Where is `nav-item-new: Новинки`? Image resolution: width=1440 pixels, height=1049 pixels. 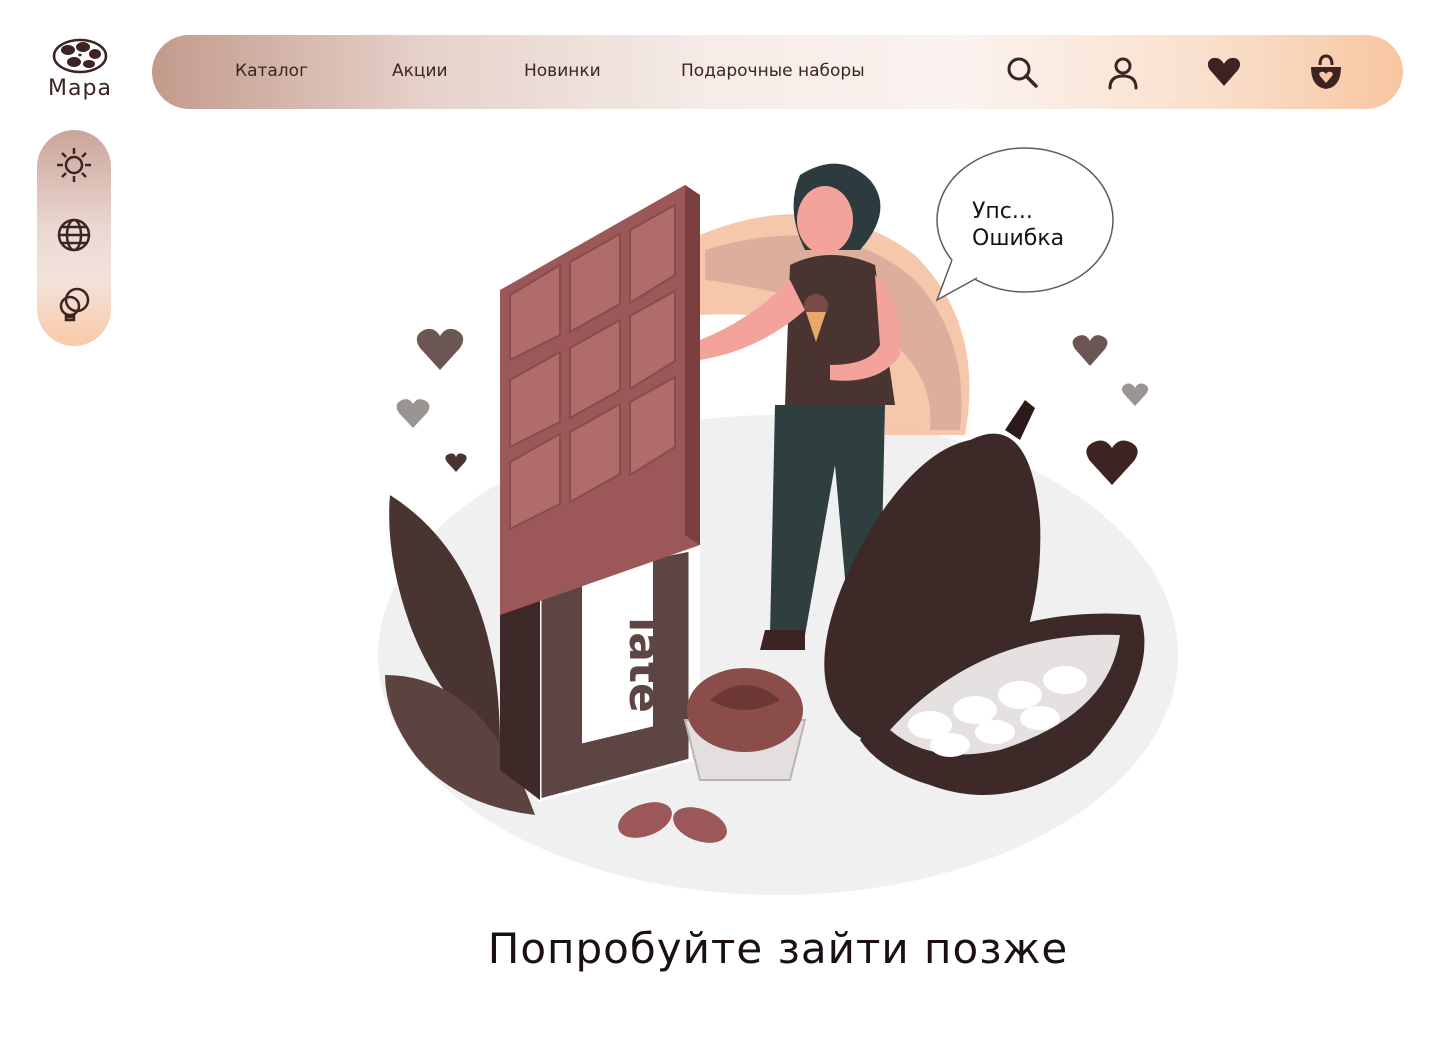
nav-item-new: Новинки is located at coordinates (562, 71).